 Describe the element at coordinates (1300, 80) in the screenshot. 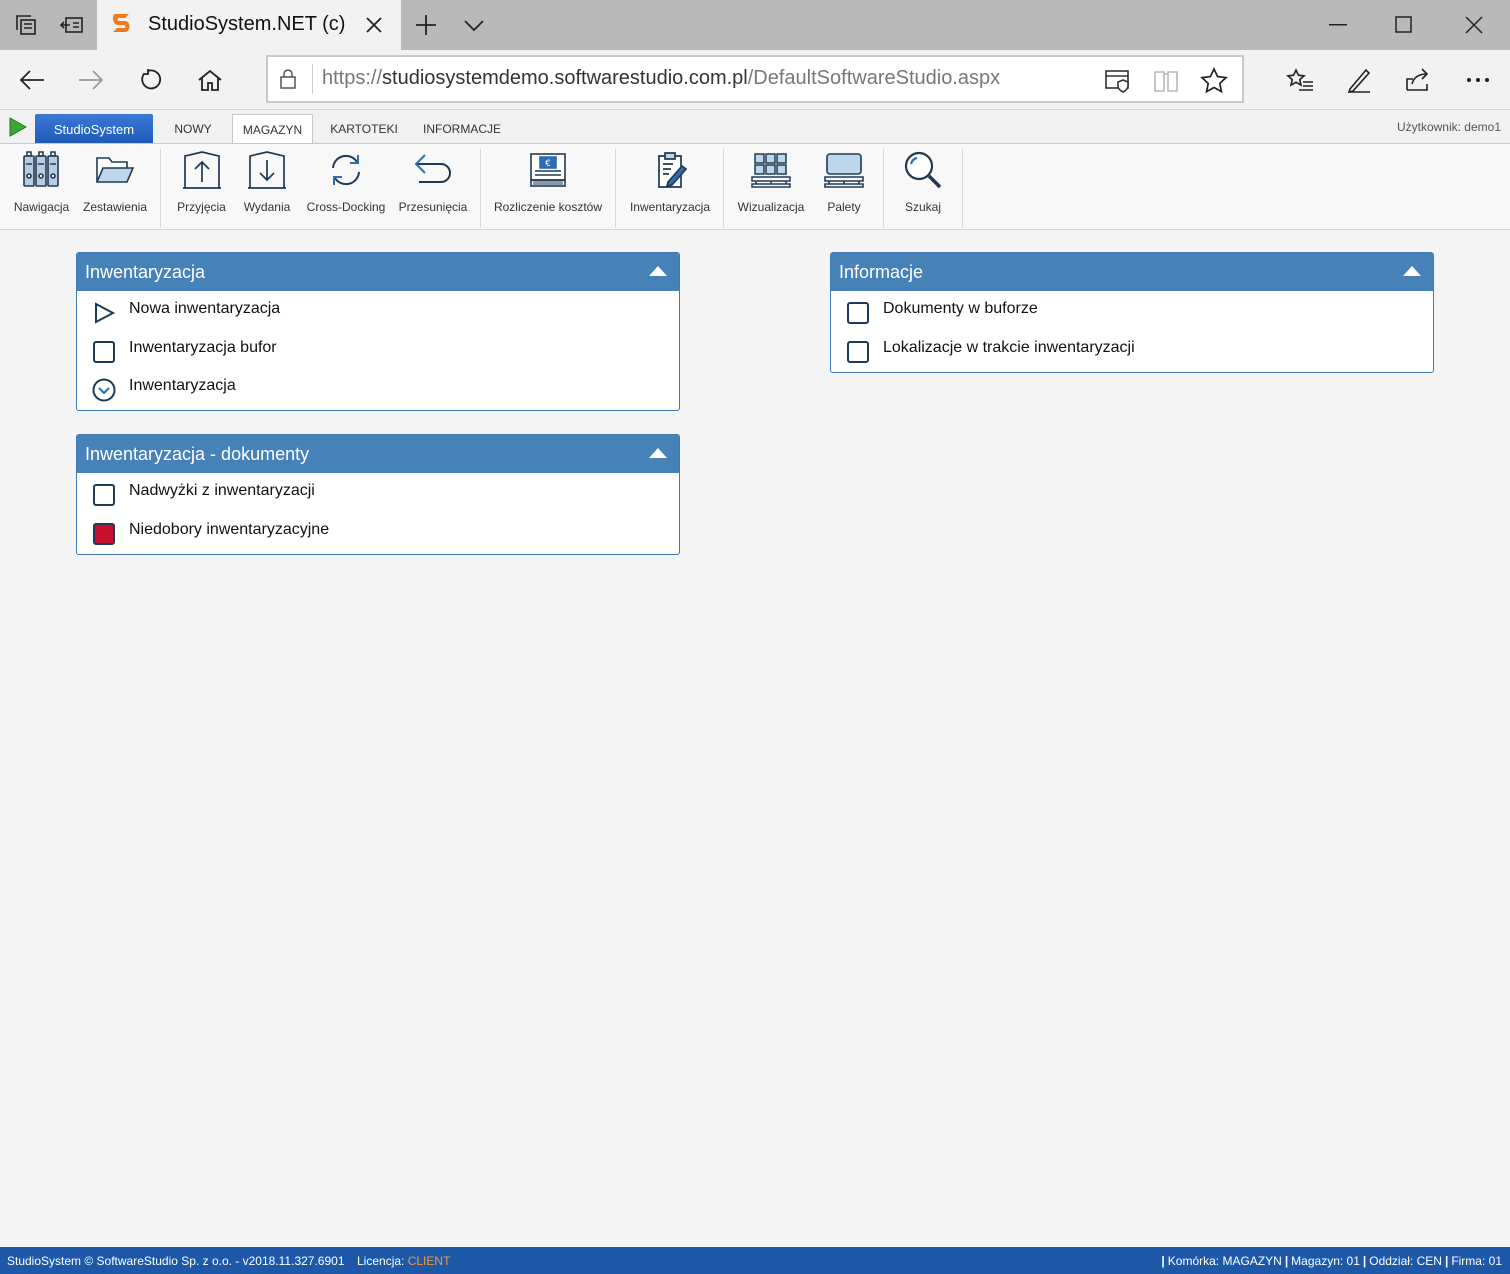

I see `favorites-hub-icon` at that location.